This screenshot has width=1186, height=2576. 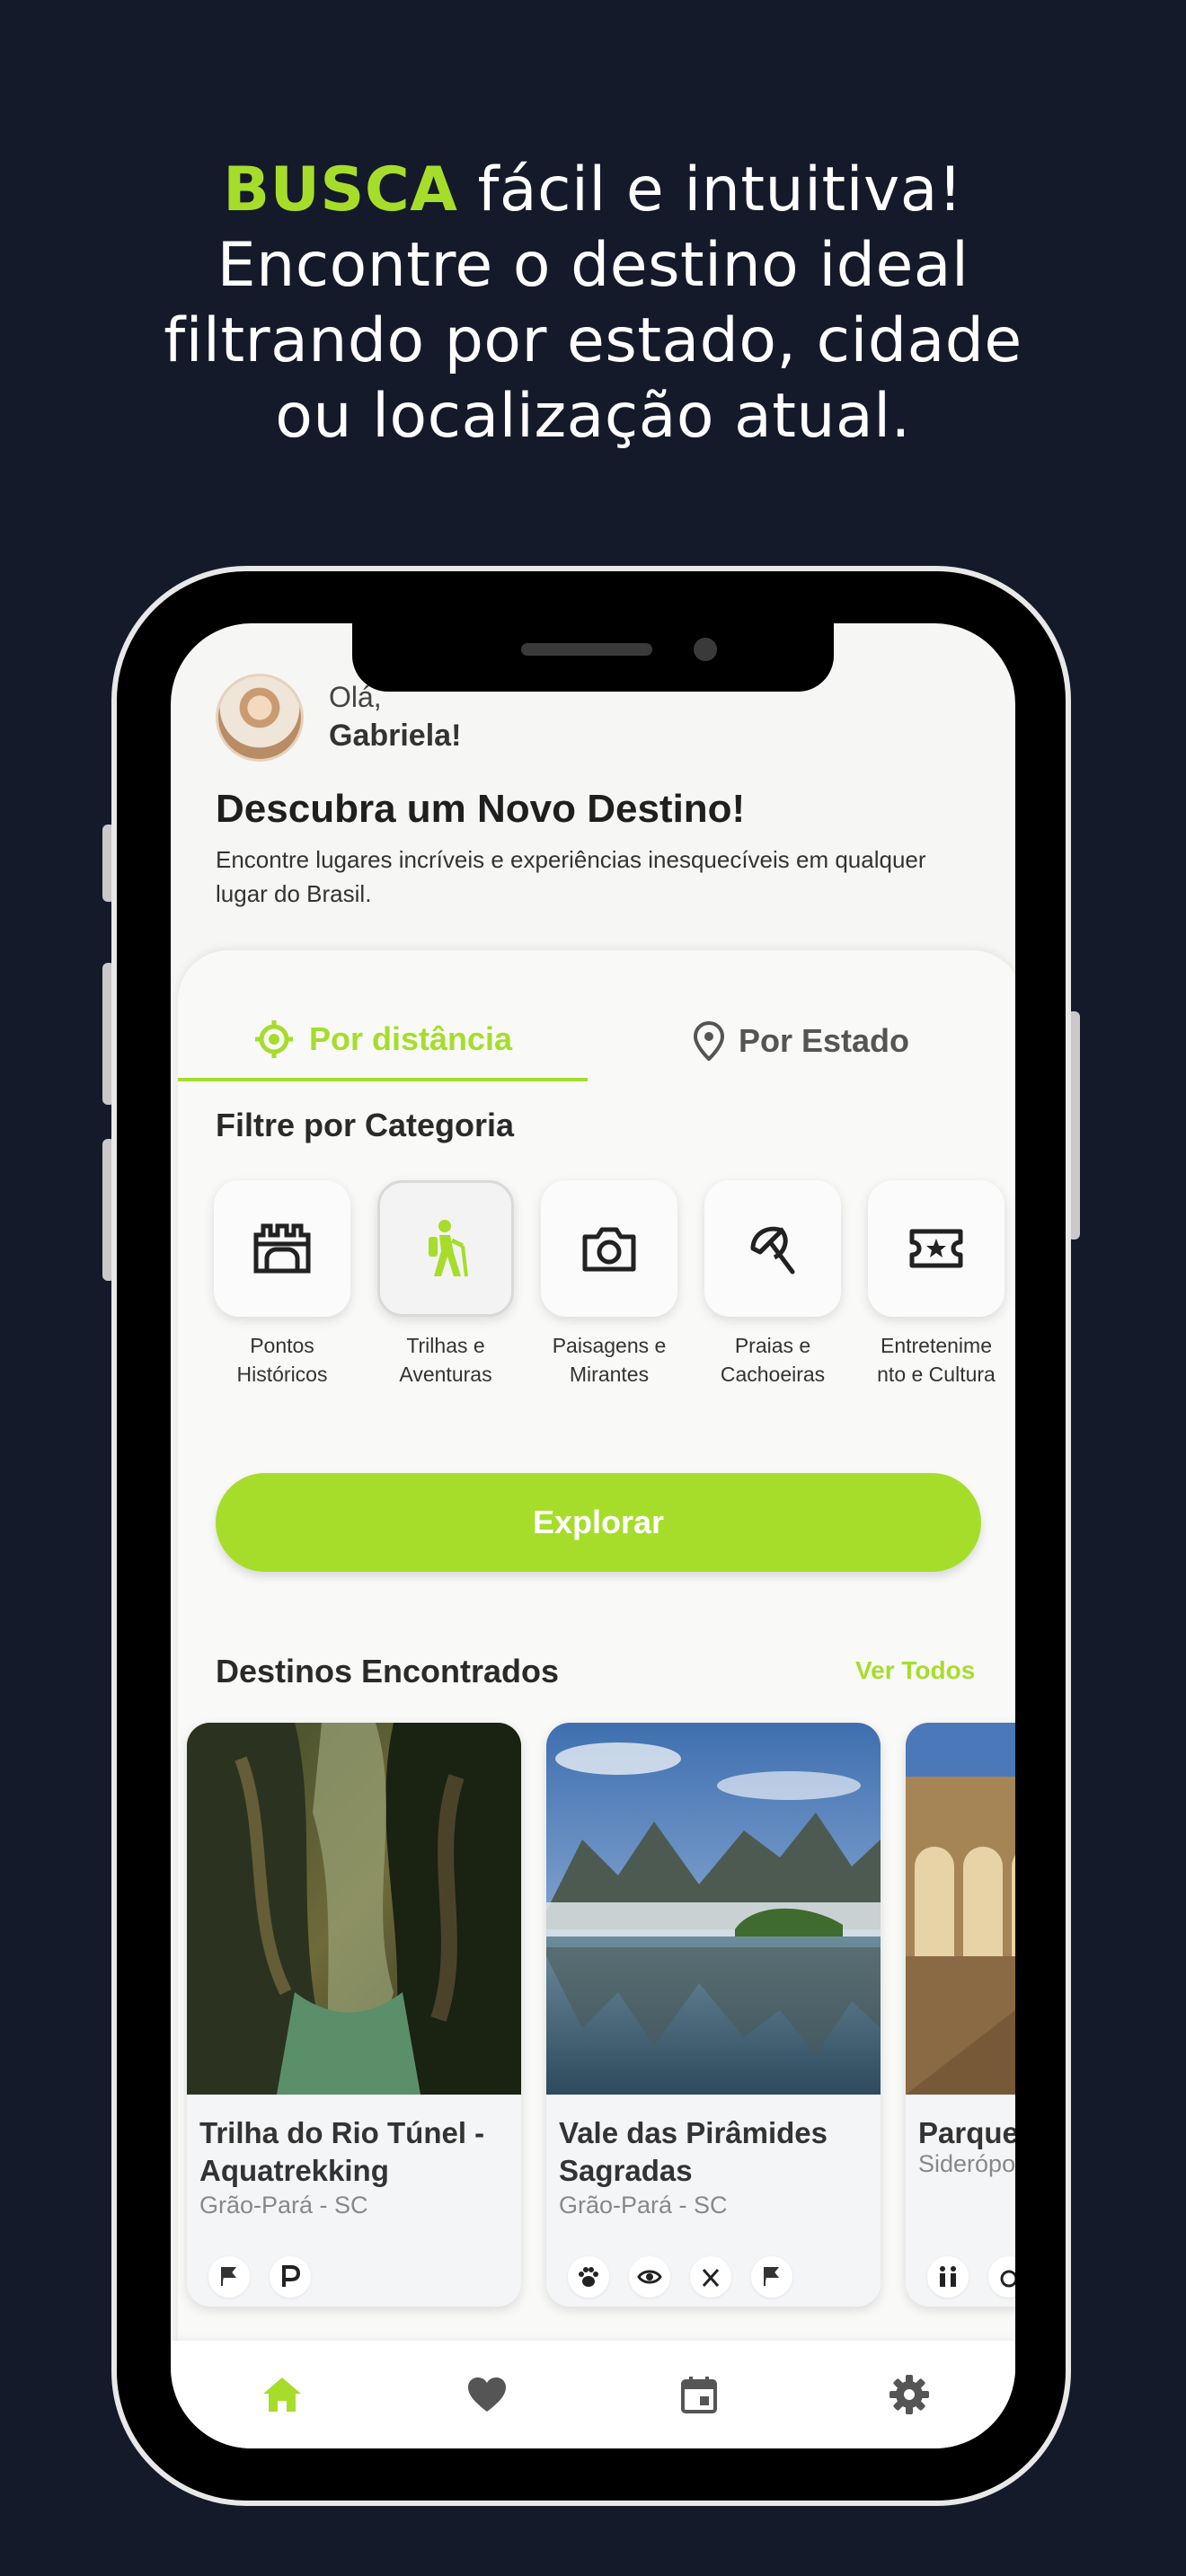 I want to click on filter-title: Filtre por Categoria, so click(x=365, y=1125).